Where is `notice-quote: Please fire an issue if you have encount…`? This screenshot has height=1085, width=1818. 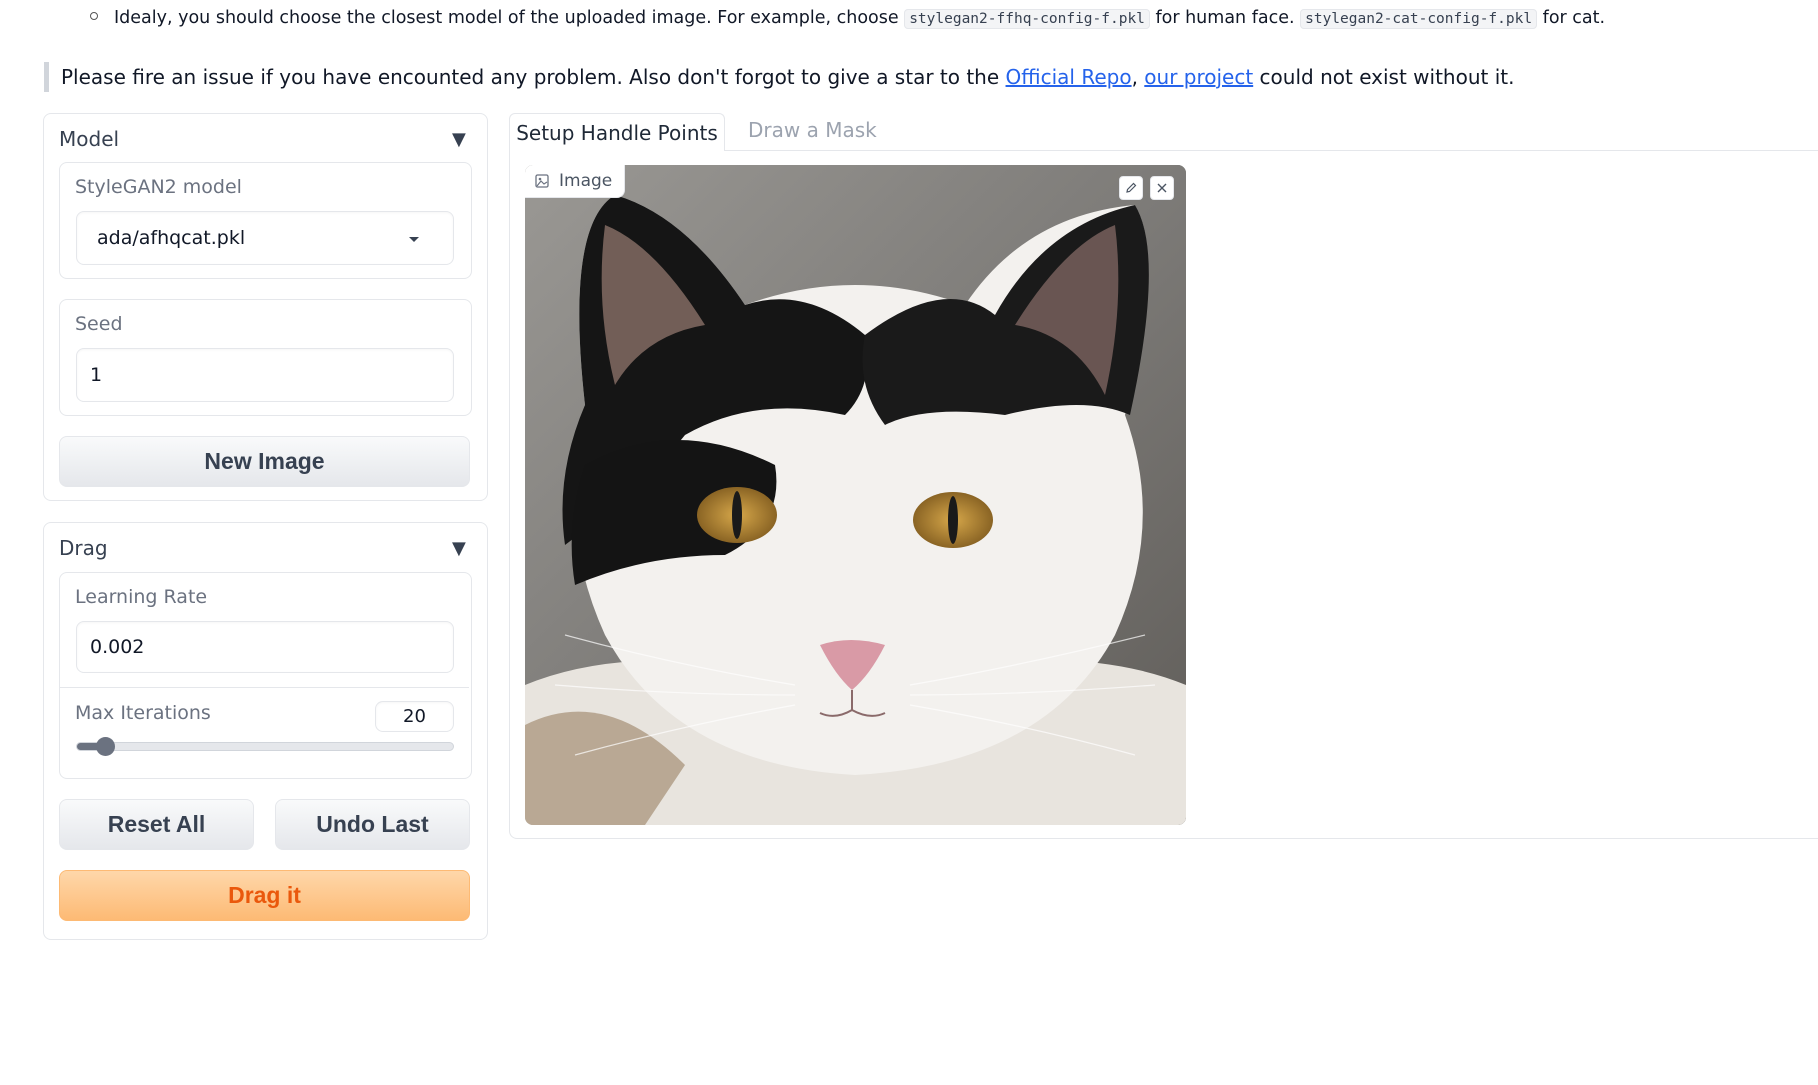 notice-quote: Please fire an issue if you have encount… is located at coordinates (779, 77).